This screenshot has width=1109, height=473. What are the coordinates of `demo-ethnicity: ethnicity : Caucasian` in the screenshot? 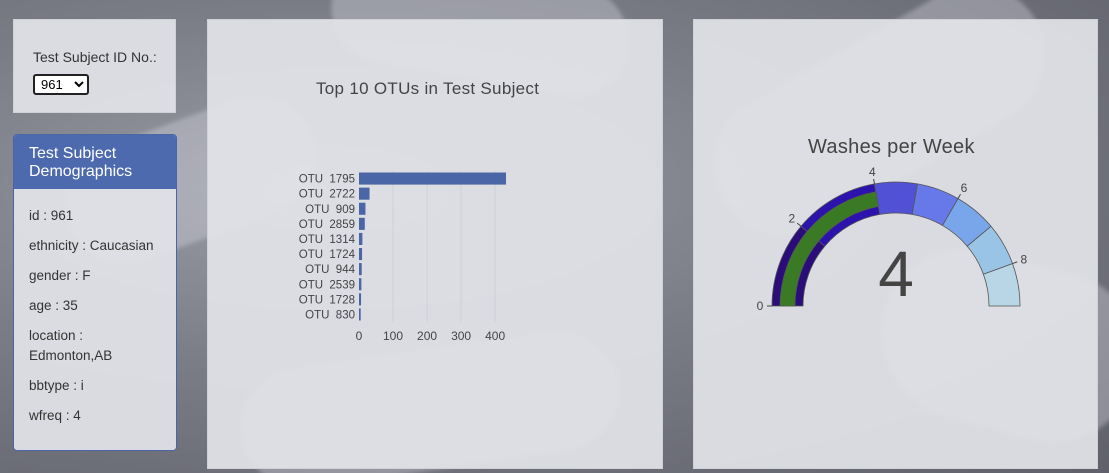 It's located at (91, 245).